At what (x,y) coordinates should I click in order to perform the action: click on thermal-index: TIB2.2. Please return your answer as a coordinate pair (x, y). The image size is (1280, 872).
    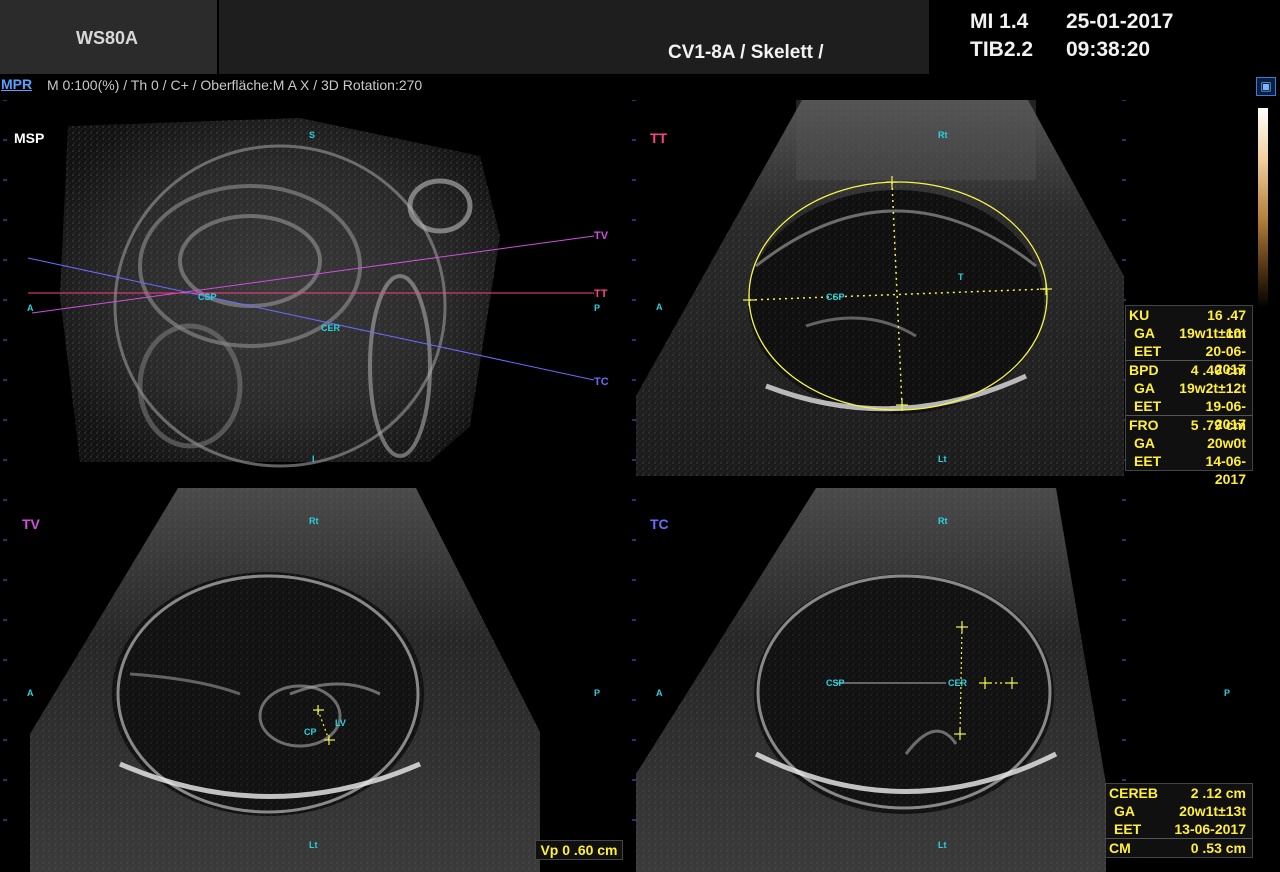
    Looking at the image, I should click on (1002, 49).